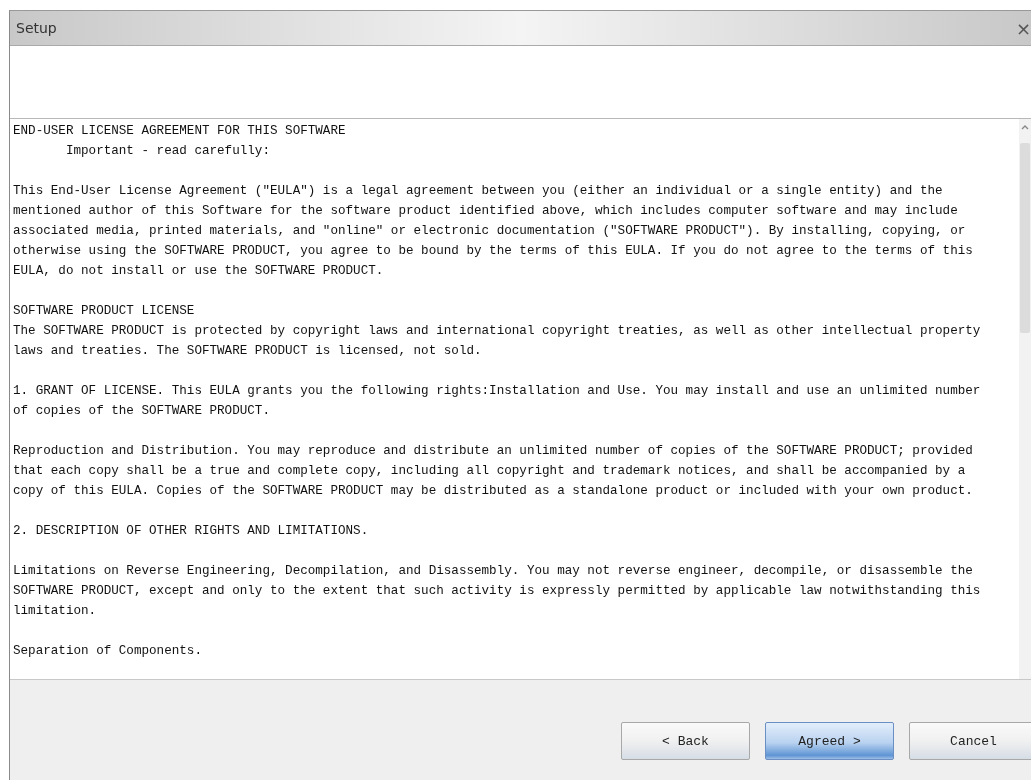 The height and width of the screenshot is (780, 1031). Describe the element at coordinates (493, 471) in the screenshot. I see `license-paragraph: Reproduction and Distribution. You may reproduce and distribute an unlimited number of copies of the SOFTWARE PRODUCT; provided that each copy shall be a true and complete copy, including all copyright and trademark notices, and shall be accompanied by a copy of this EULA. Copies of the SOFTWARE PRODUCT may be distributed as a standalone product or included with your own product.` at that location.